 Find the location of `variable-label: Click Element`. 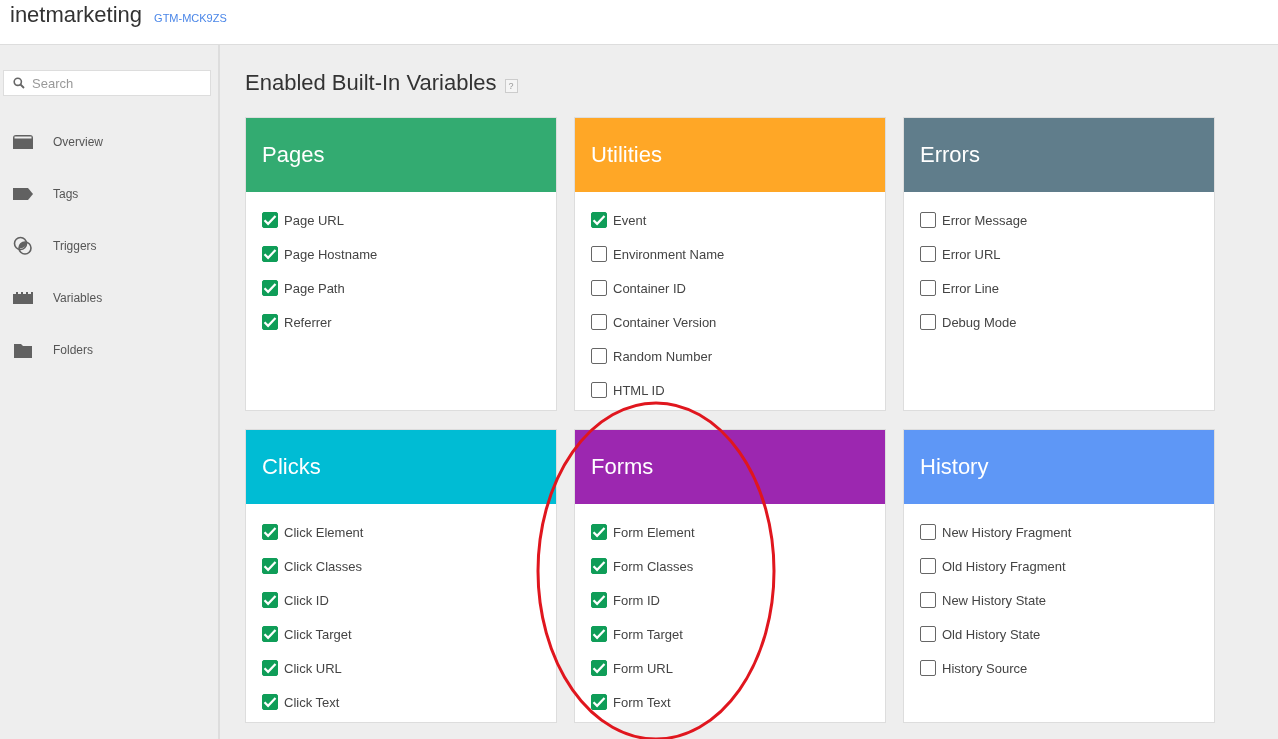

variable-label: Click Element is located at coordinates (324, 532).